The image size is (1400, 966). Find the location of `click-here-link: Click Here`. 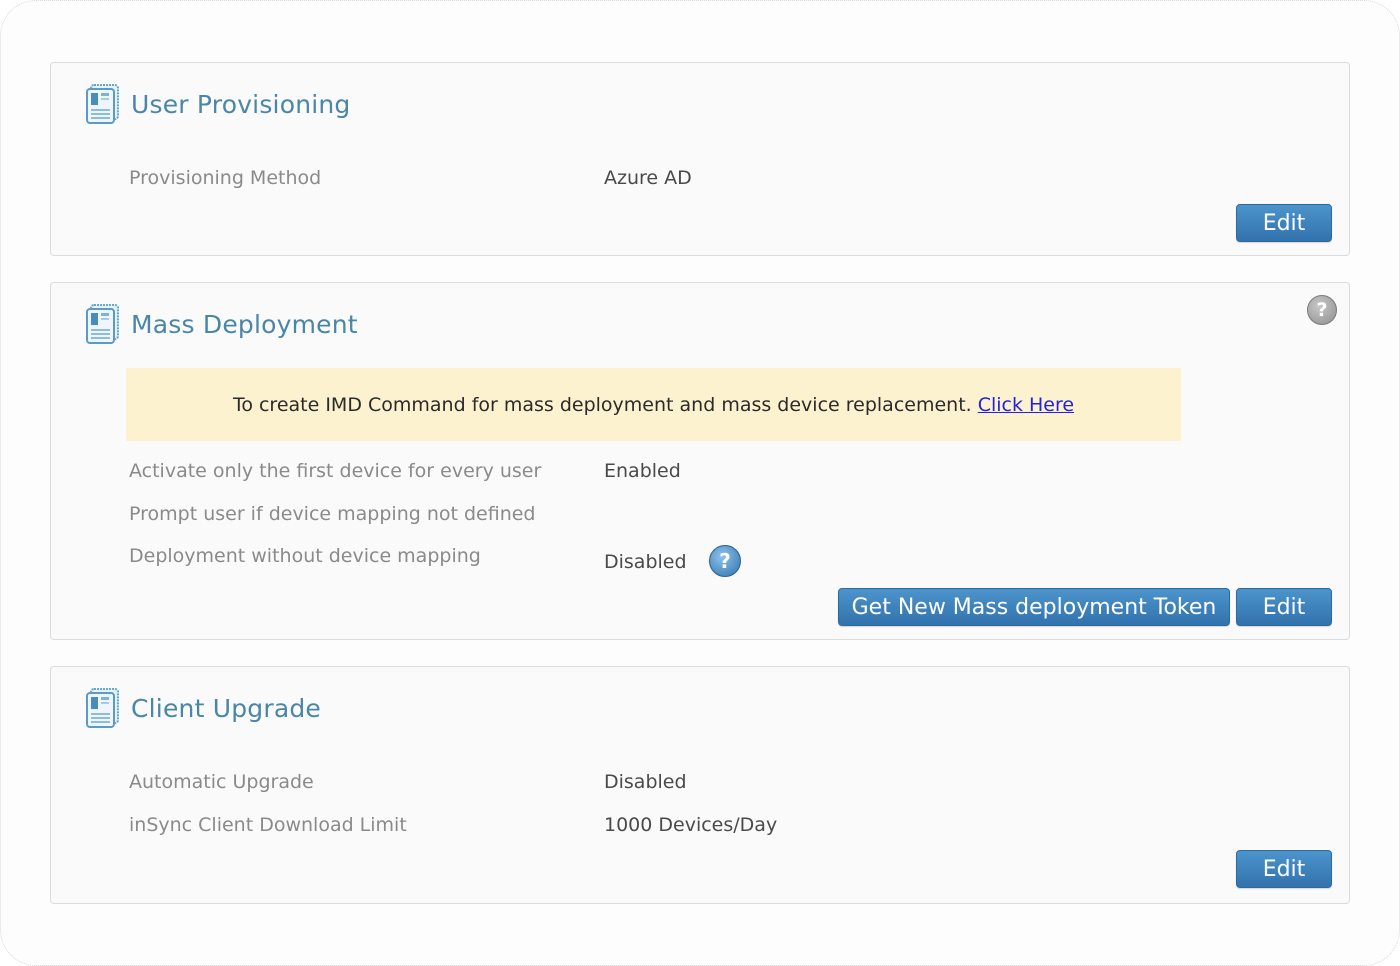

click-here-link: Click Here is located at coordinates (1026, 405).